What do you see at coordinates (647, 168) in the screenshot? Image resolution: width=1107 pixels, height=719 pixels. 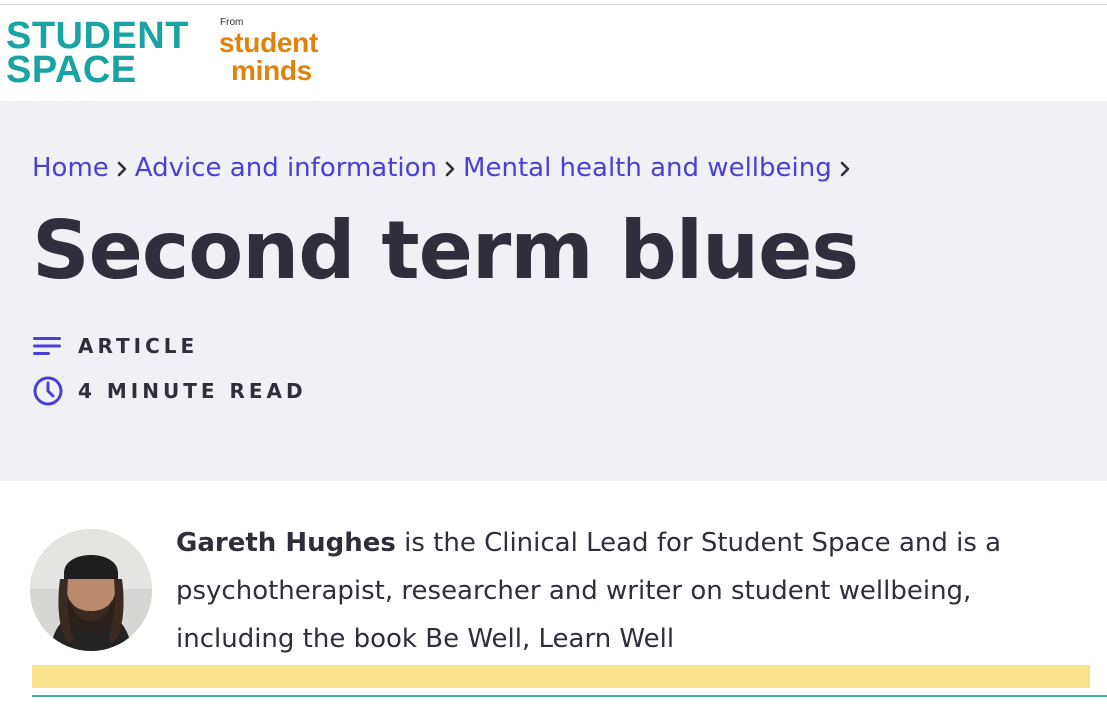 I see `breadcrumb-mental-health: Mental health and wellbeing` at bounding box center [647, 168].